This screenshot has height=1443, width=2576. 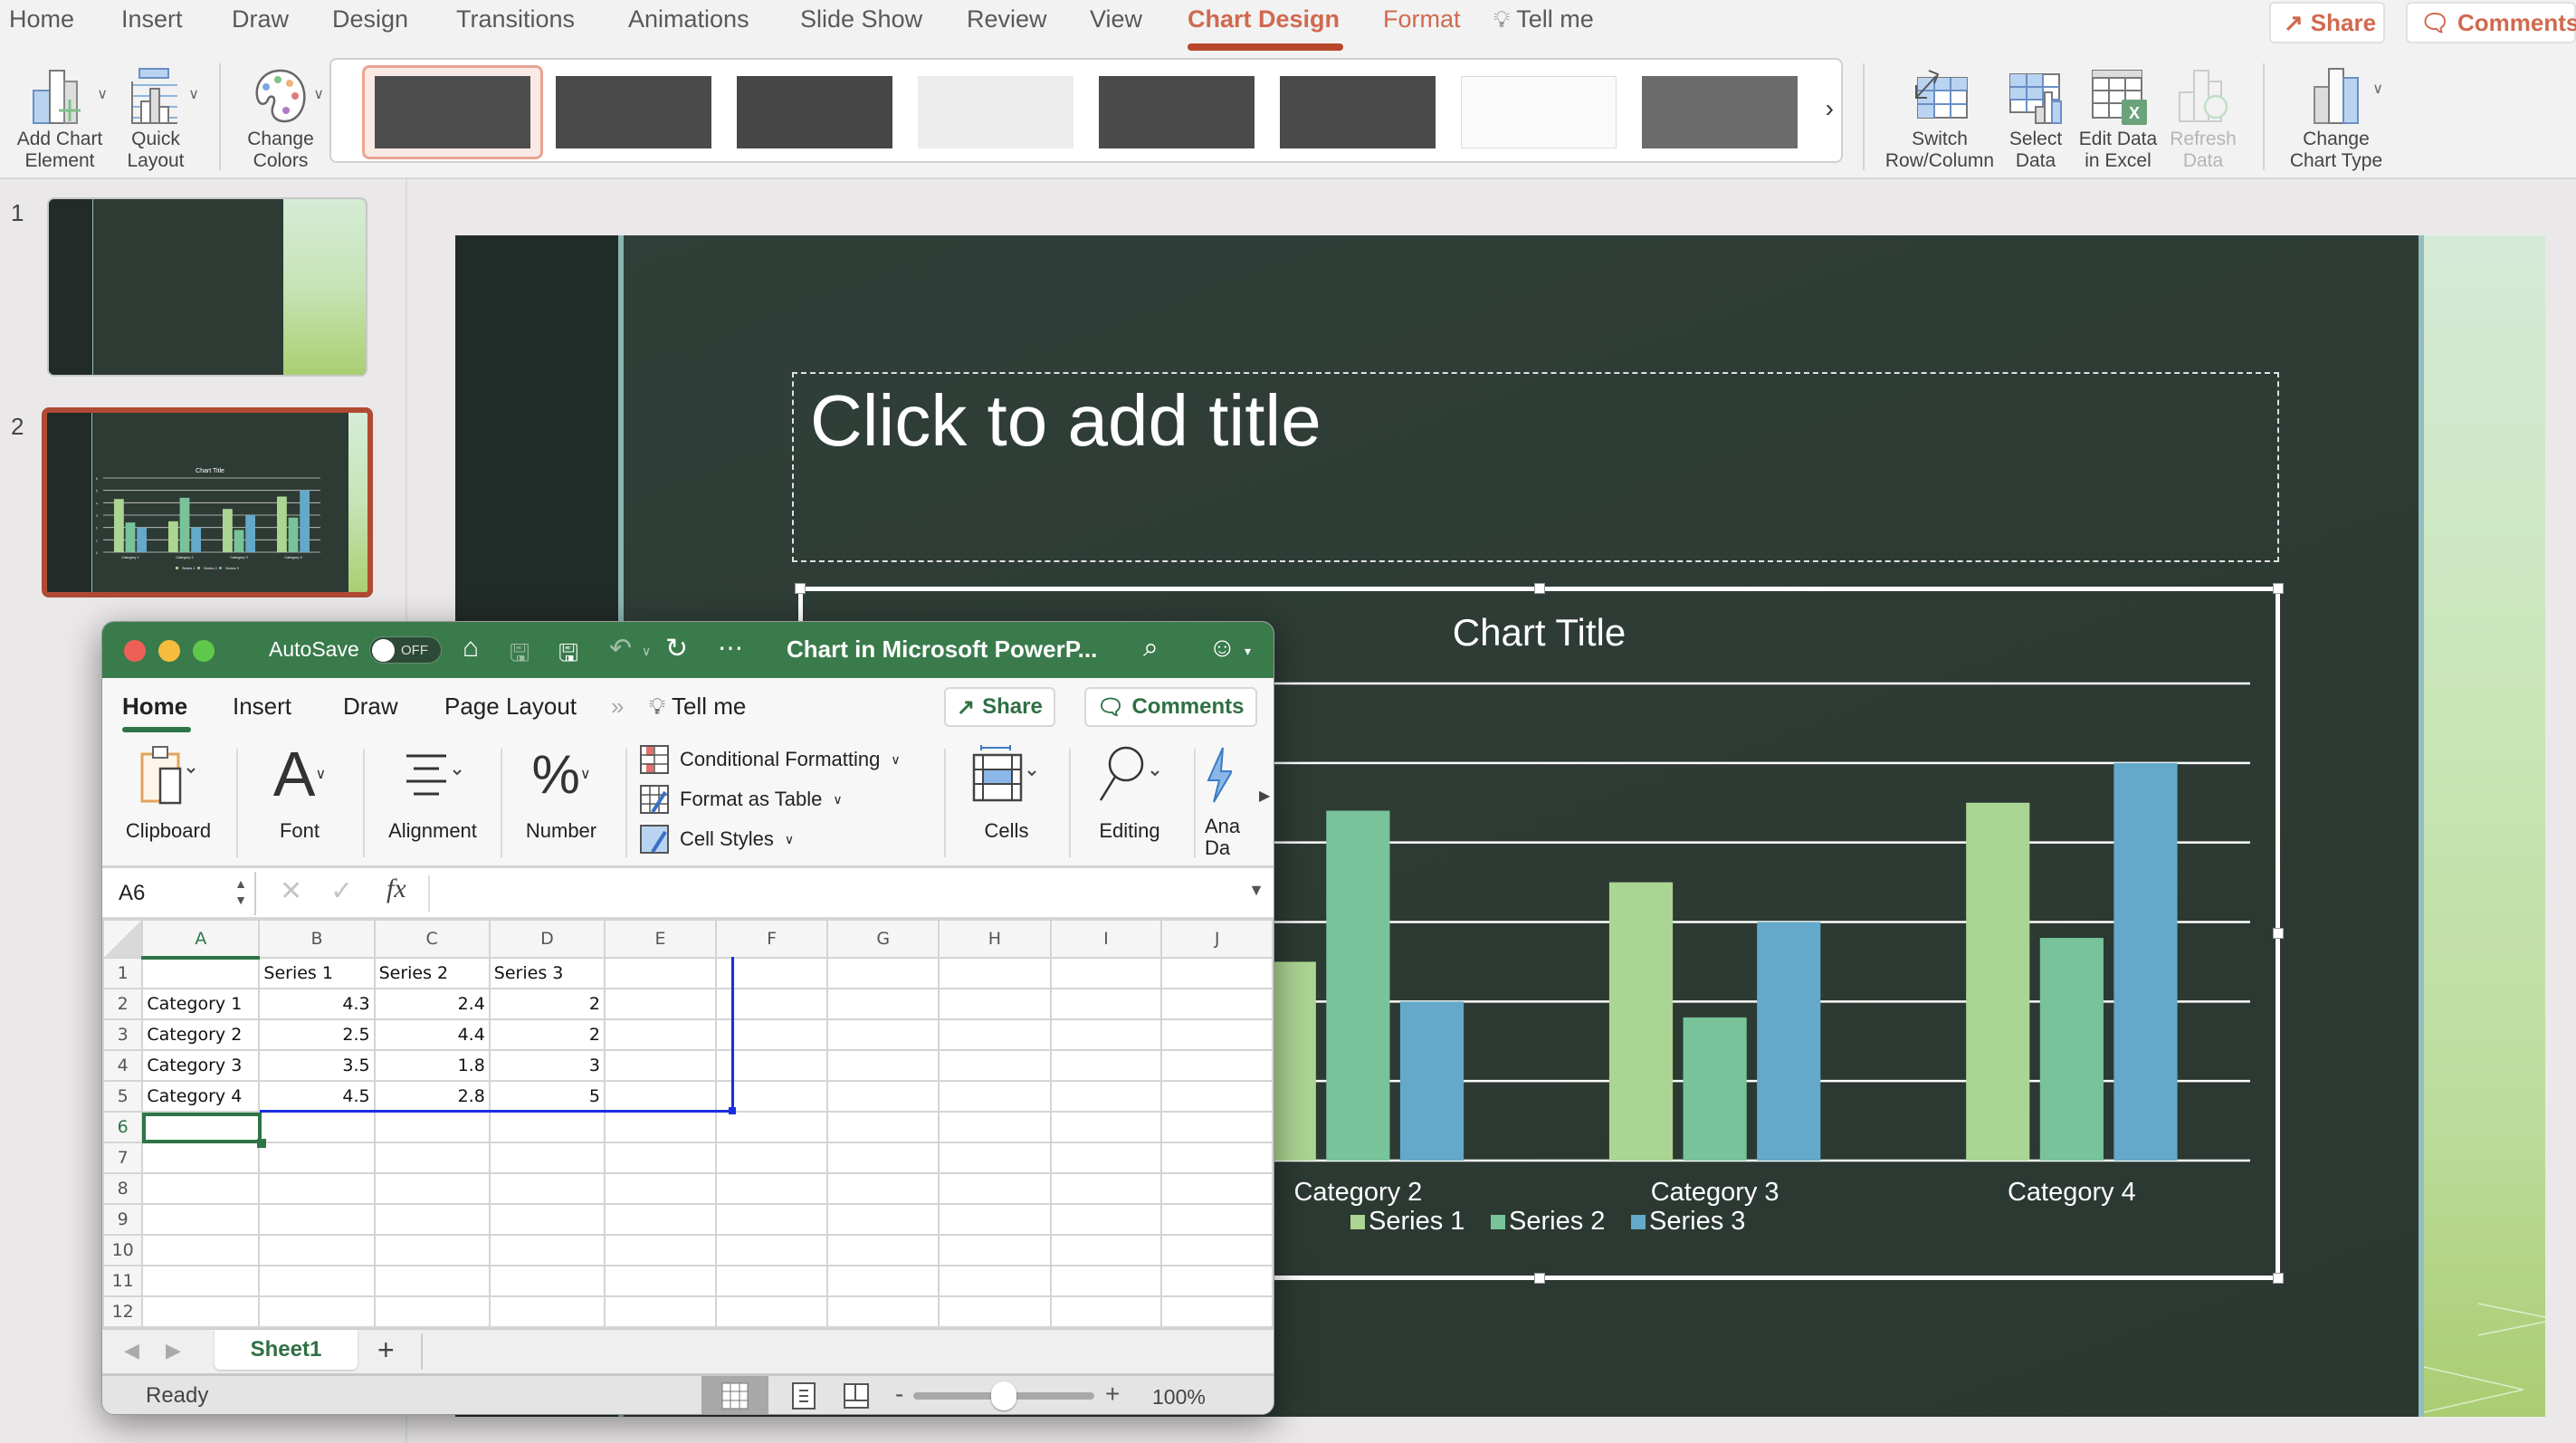 What do you see at coordinates (300, 791) in the screenshot?
I see `font-button: A ∨ Font` at bounding box center [300, 791].